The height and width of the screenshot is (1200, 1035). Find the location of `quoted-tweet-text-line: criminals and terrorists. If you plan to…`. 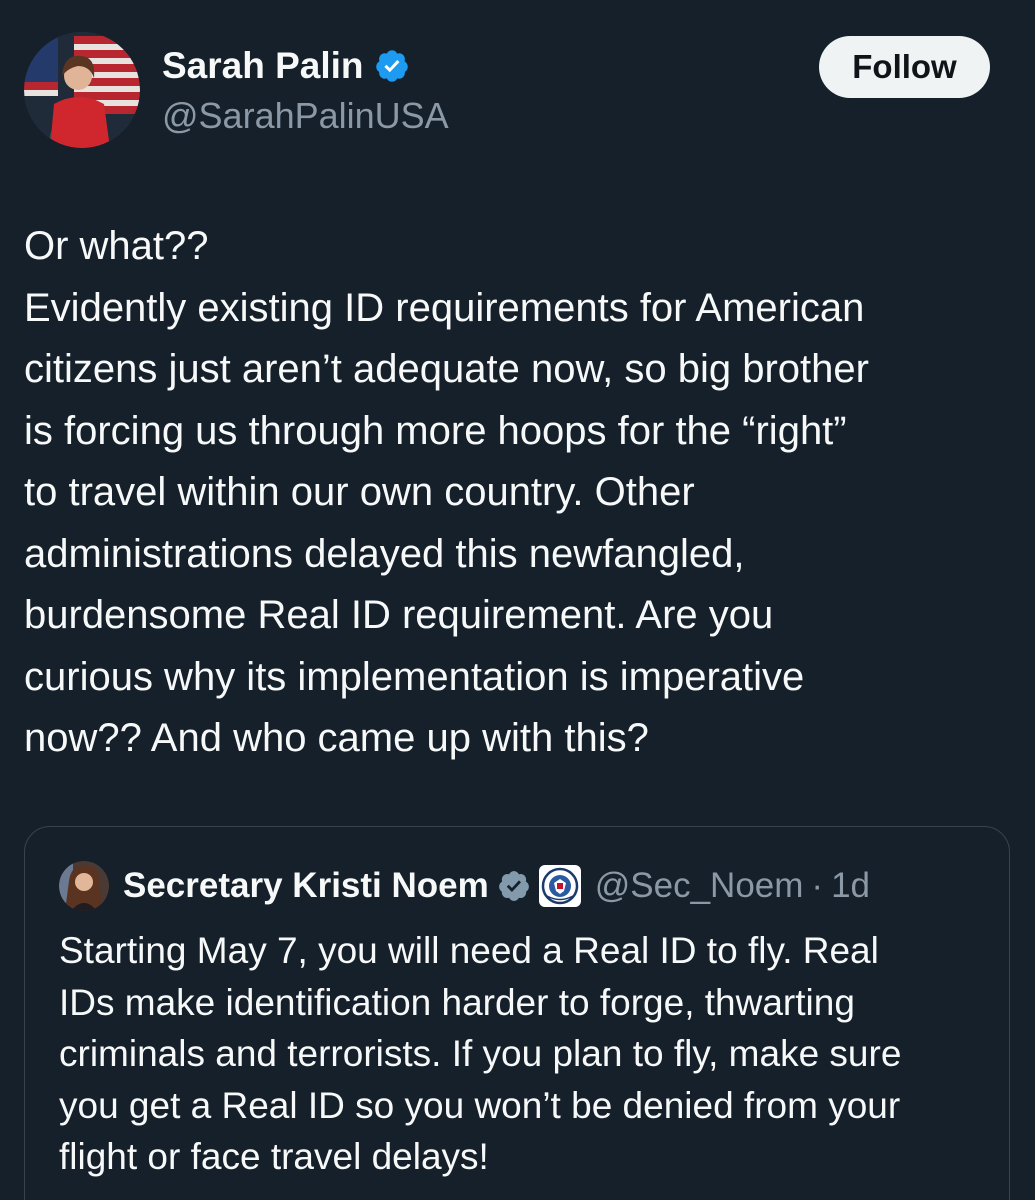

quoted-tweet-text-line: criminals and terrorists. If you plan to… is located at coordinates (480, 1053).